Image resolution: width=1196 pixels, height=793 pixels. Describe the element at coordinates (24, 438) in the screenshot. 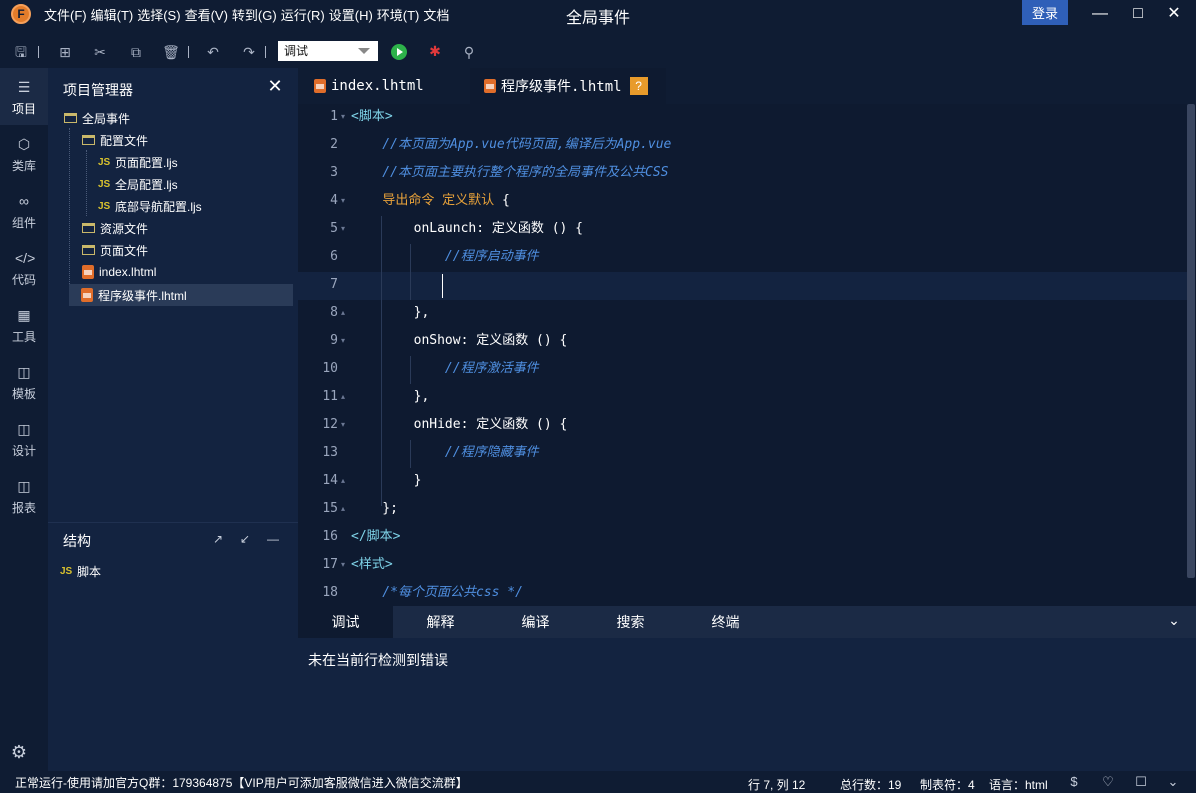

I see `activity-design: ◫ 设计` at that location.